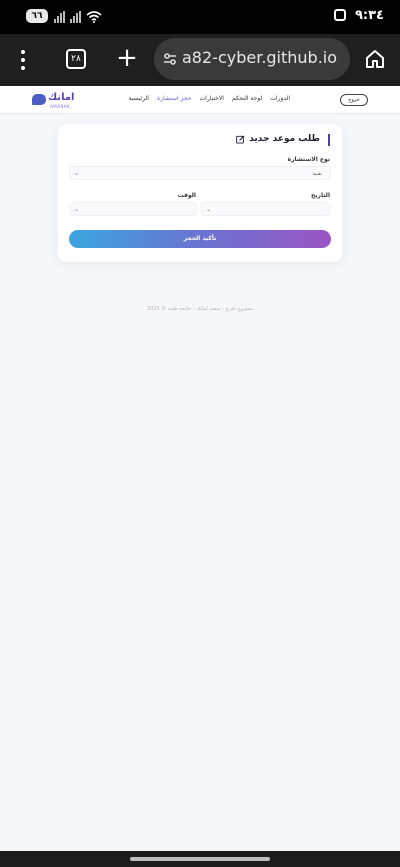 Image resolution: width=400 pixels, height=867 pixels. What do you see at coordinates (375, 59) in the screenshot?
I see `home-icon` at bounding box center [375, 59].